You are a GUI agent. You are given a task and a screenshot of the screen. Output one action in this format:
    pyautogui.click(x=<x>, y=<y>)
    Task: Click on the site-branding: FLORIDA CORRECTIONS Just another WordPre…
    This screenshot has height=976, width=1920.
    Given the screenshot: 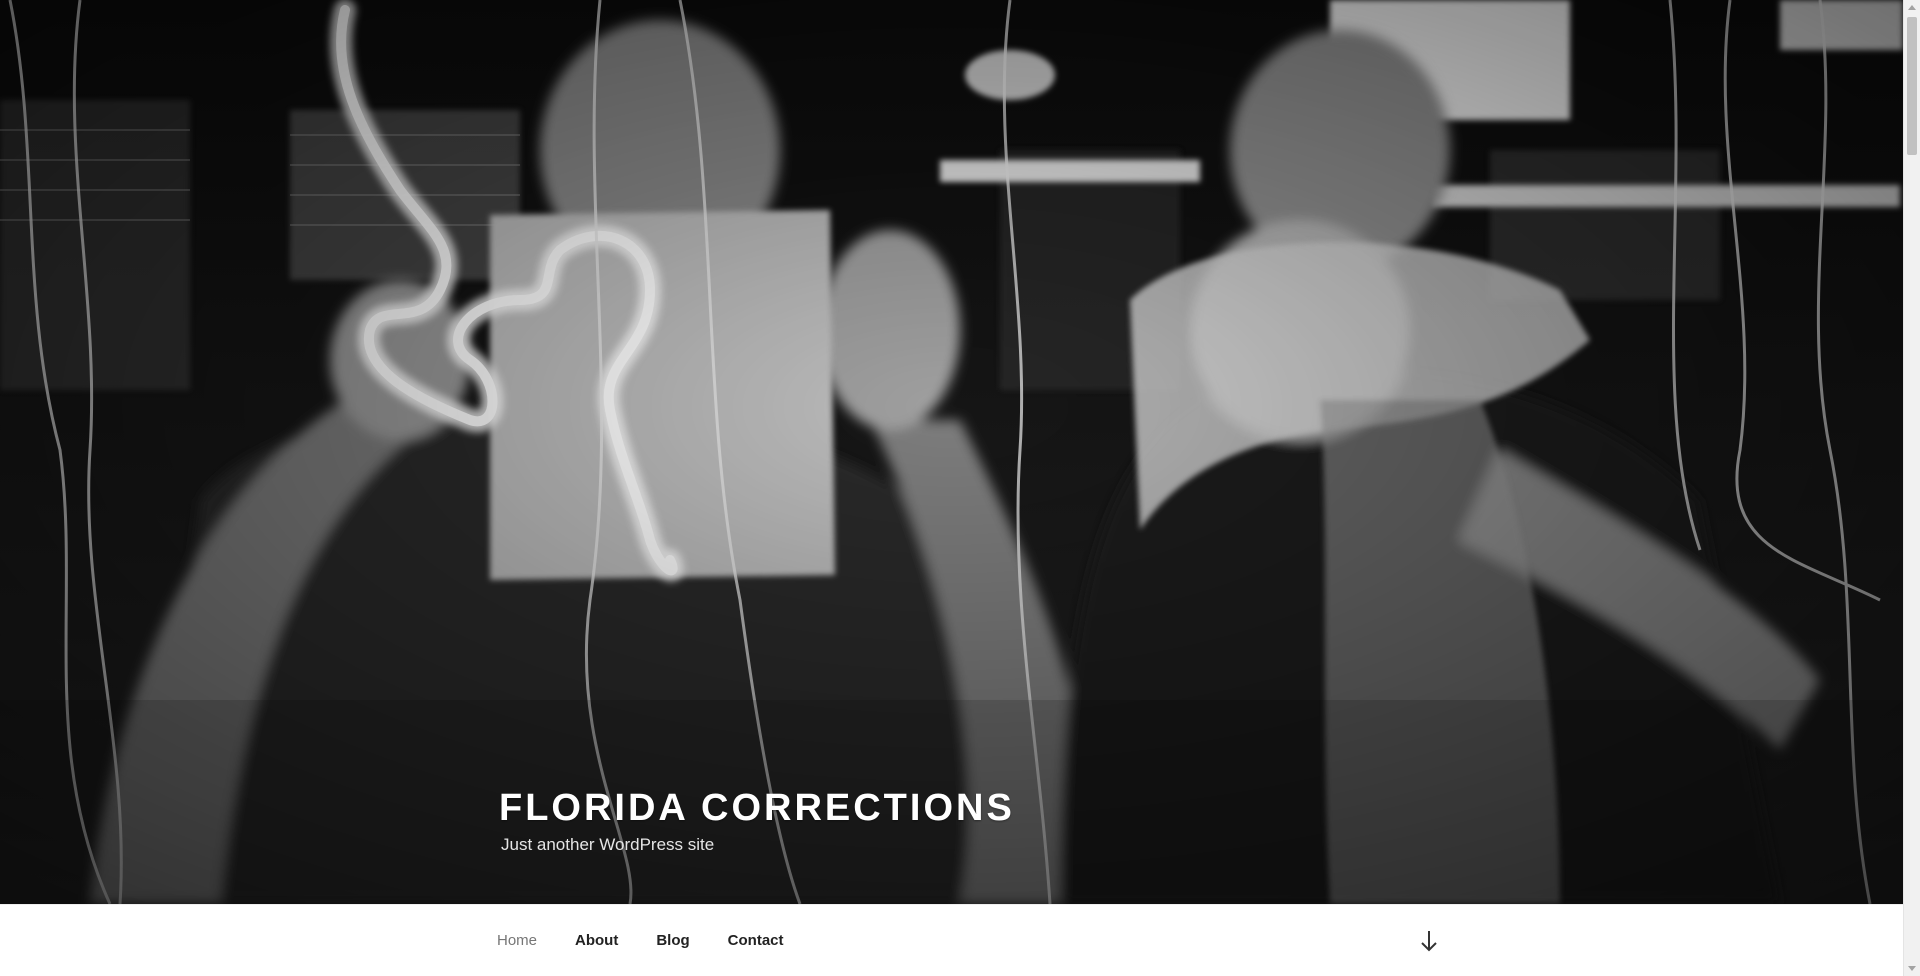 What is the action you would take?
    pyautogui.click(x=757, y=820)
    